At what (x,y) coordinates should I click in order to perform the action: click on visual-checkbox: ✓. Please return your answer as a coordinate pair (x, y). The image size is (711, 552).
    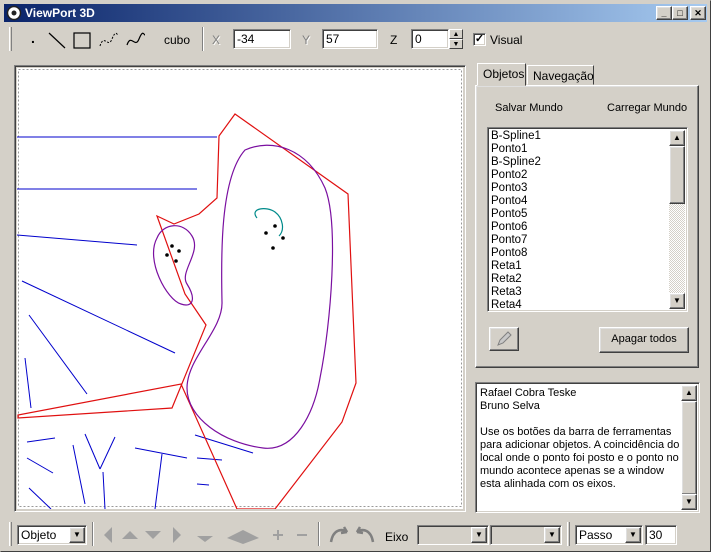
    Looking at the image, I should click on (479, 39).